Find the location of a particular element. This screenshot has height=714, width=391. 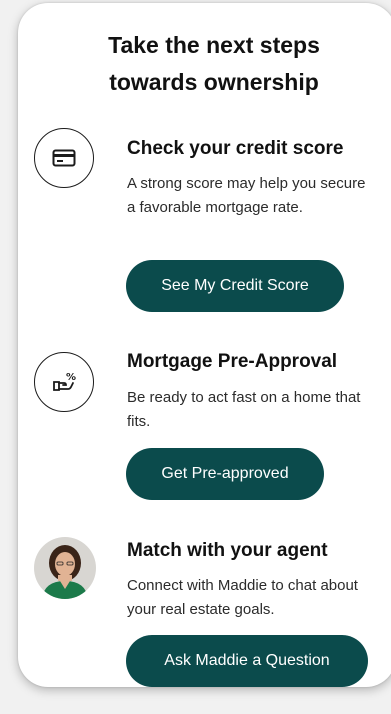

agent-avatar is located at coordinates (65, 568).